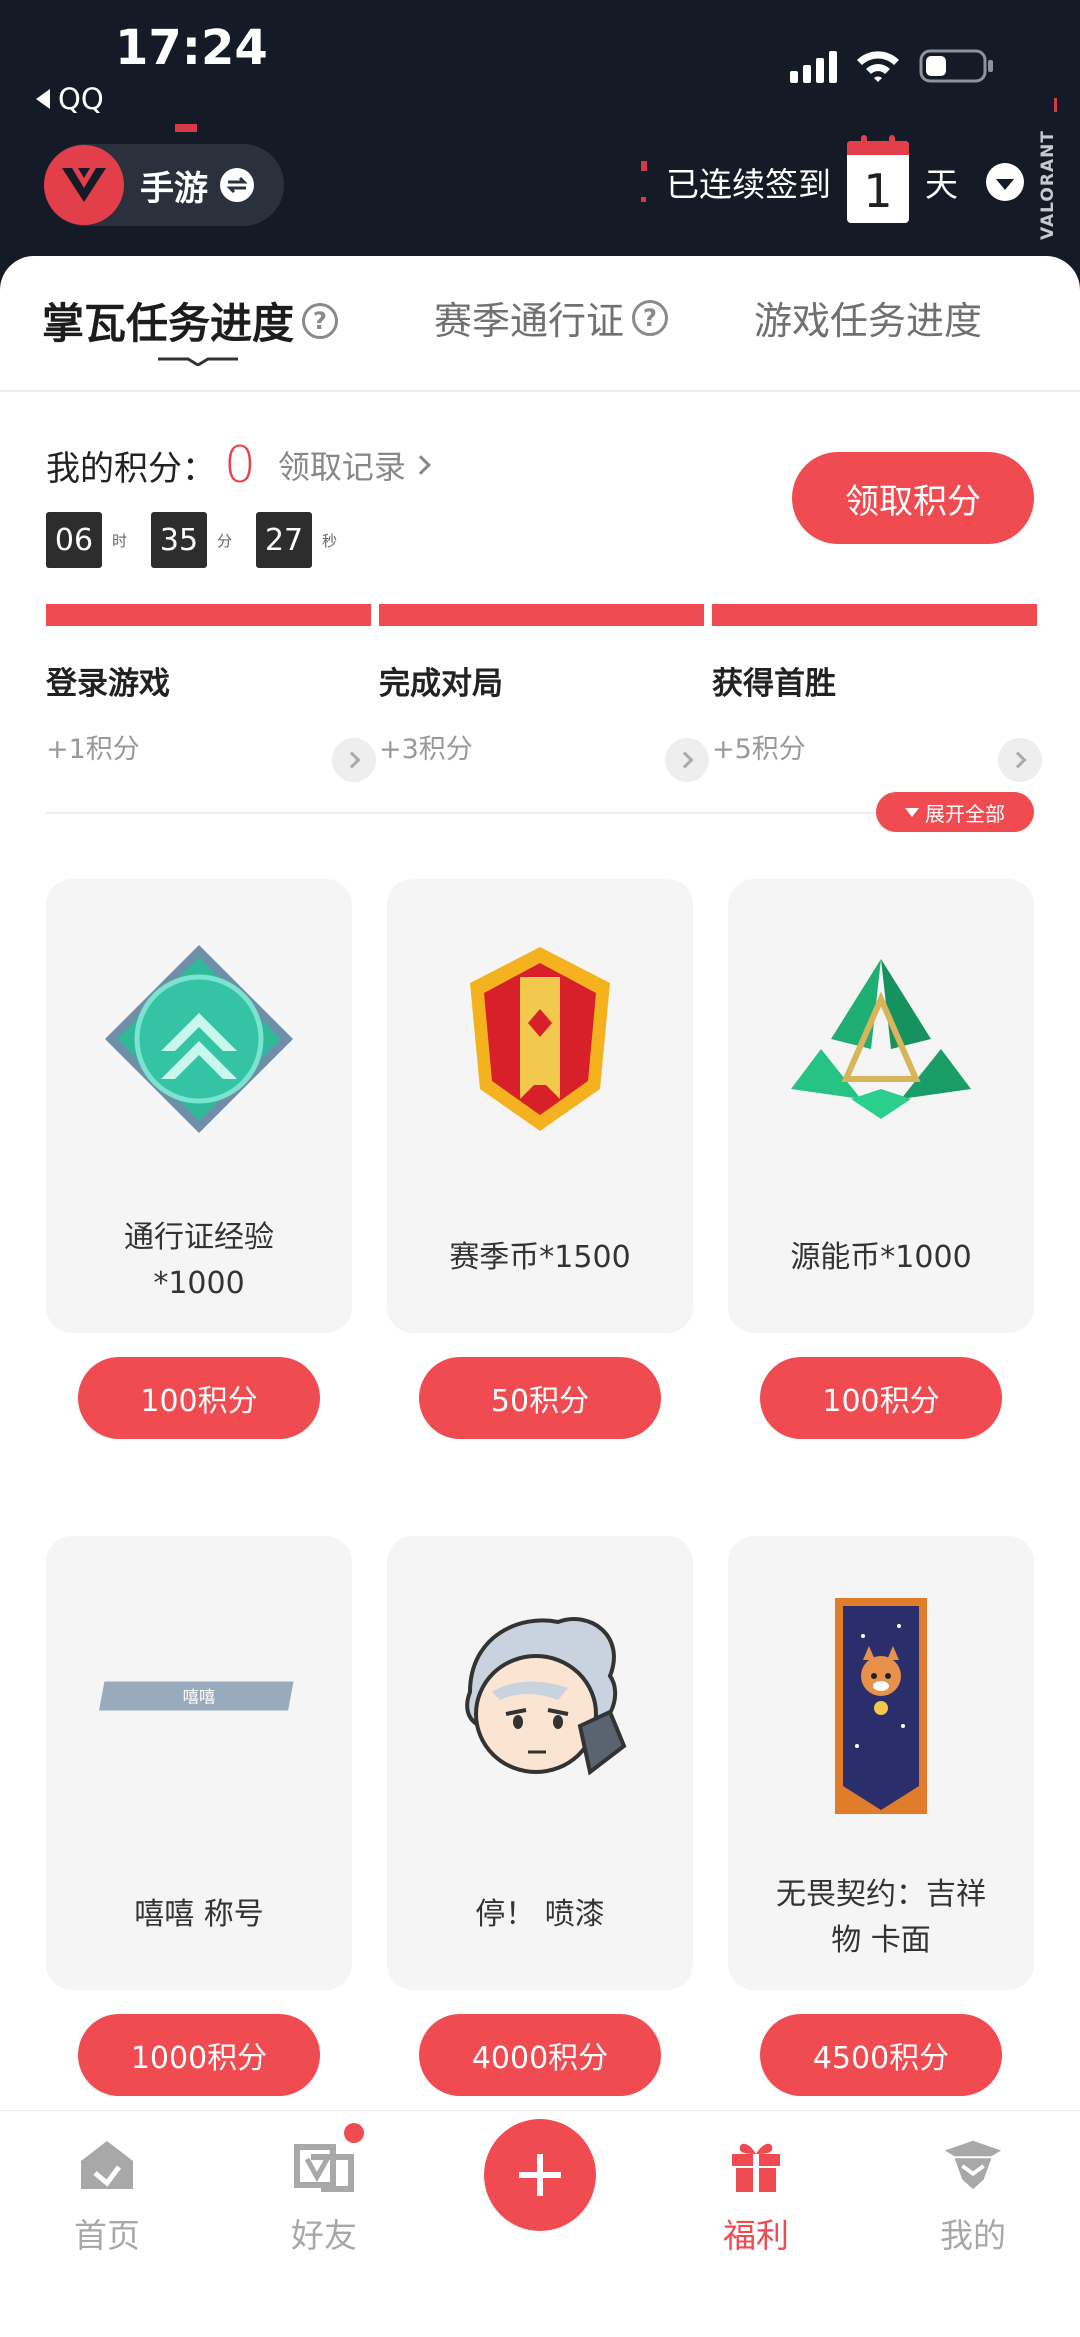  I want to click on task-reward: +1积分, so click(93, 749).